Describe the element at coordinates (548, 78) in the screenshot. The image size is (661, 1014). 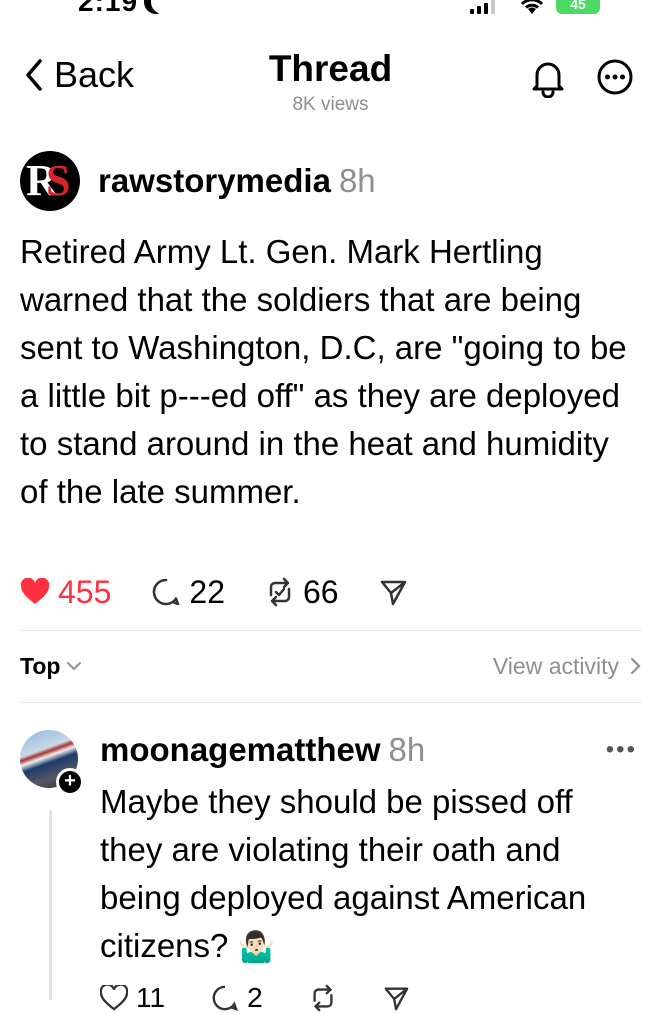
I see `bell-icon` at that location.